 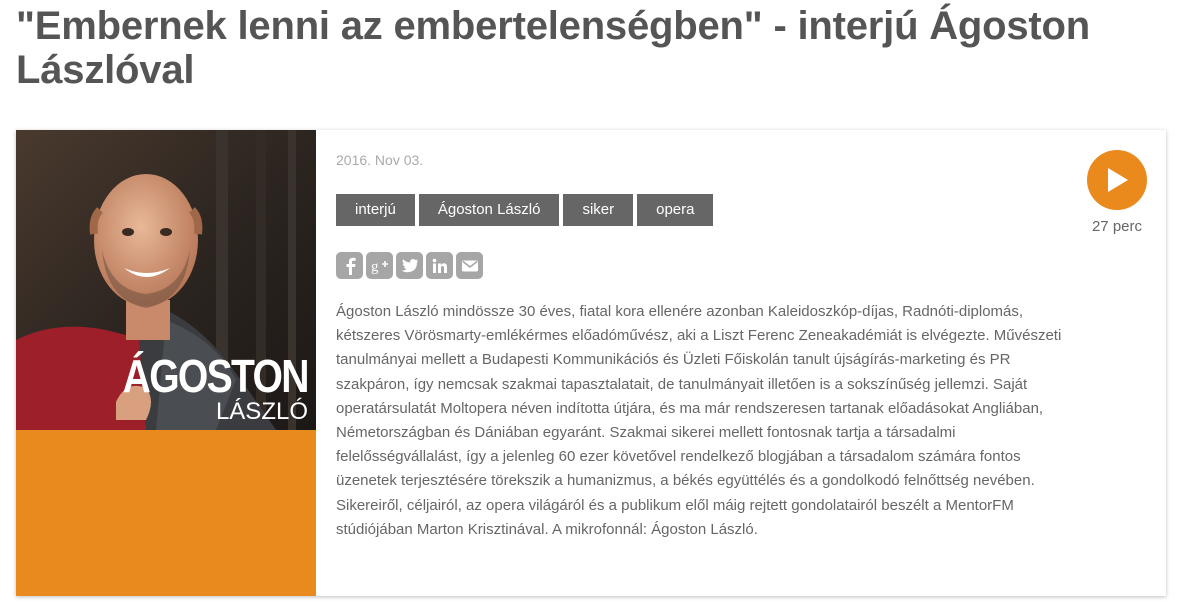 I want to click on twitter-icon, so click(x=409, y=265).